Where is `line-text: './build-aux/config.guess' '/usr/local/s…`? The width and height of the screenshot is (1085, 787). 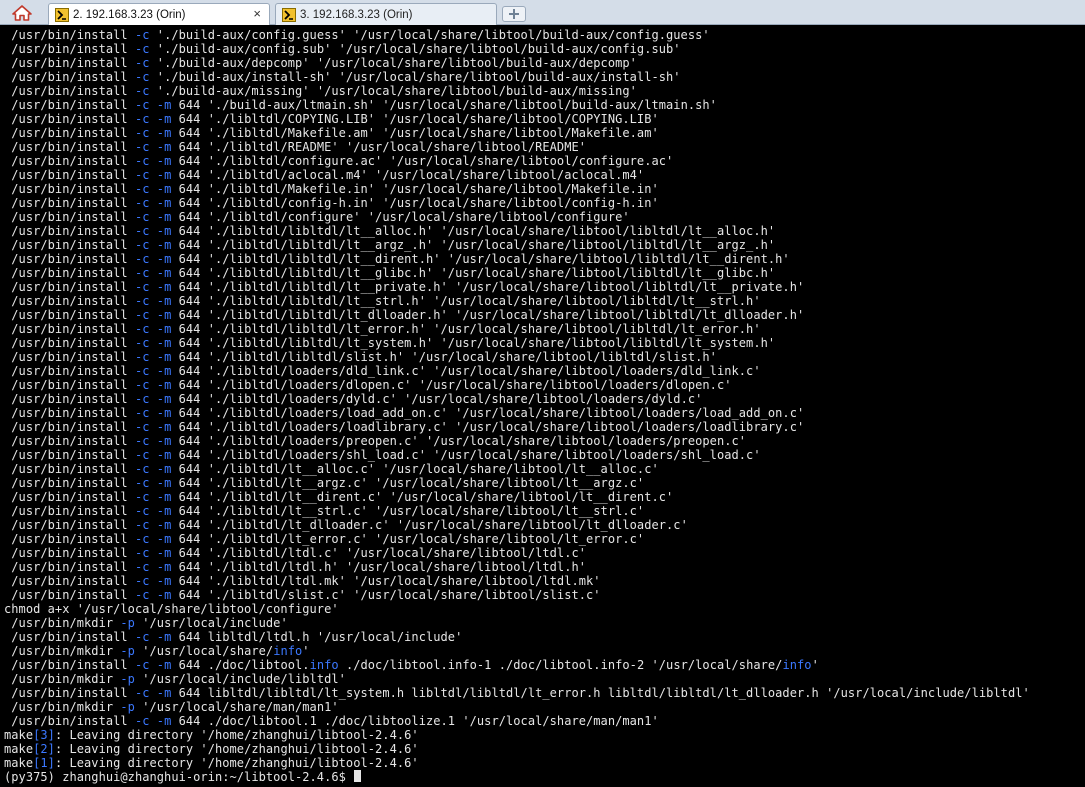 line-text: './build-aux/config.guess' '/usr/local/s… is located at coordinates (429, 35).